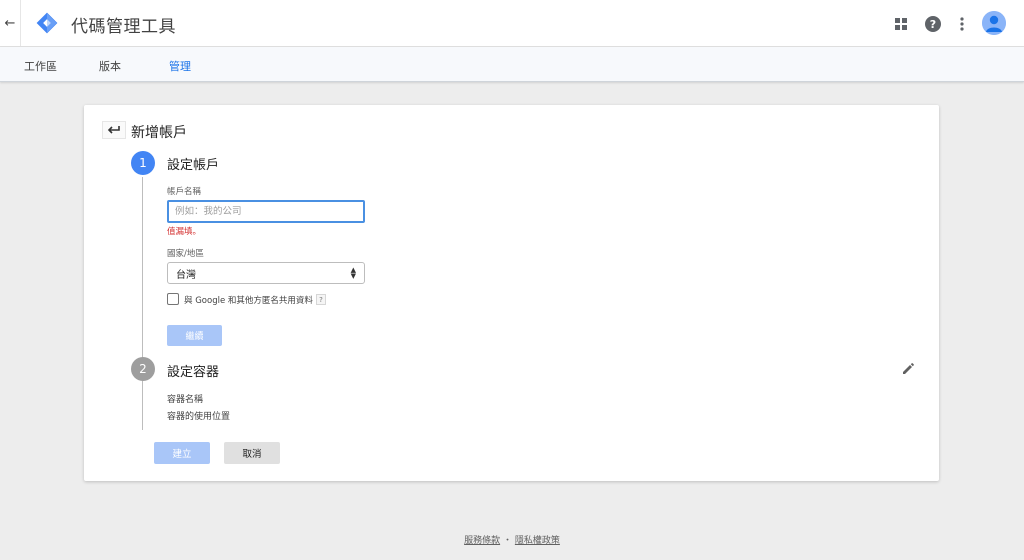 The image size is (1024, 560). I want to click on tab-workspace: 工作區, so click(40, 66).